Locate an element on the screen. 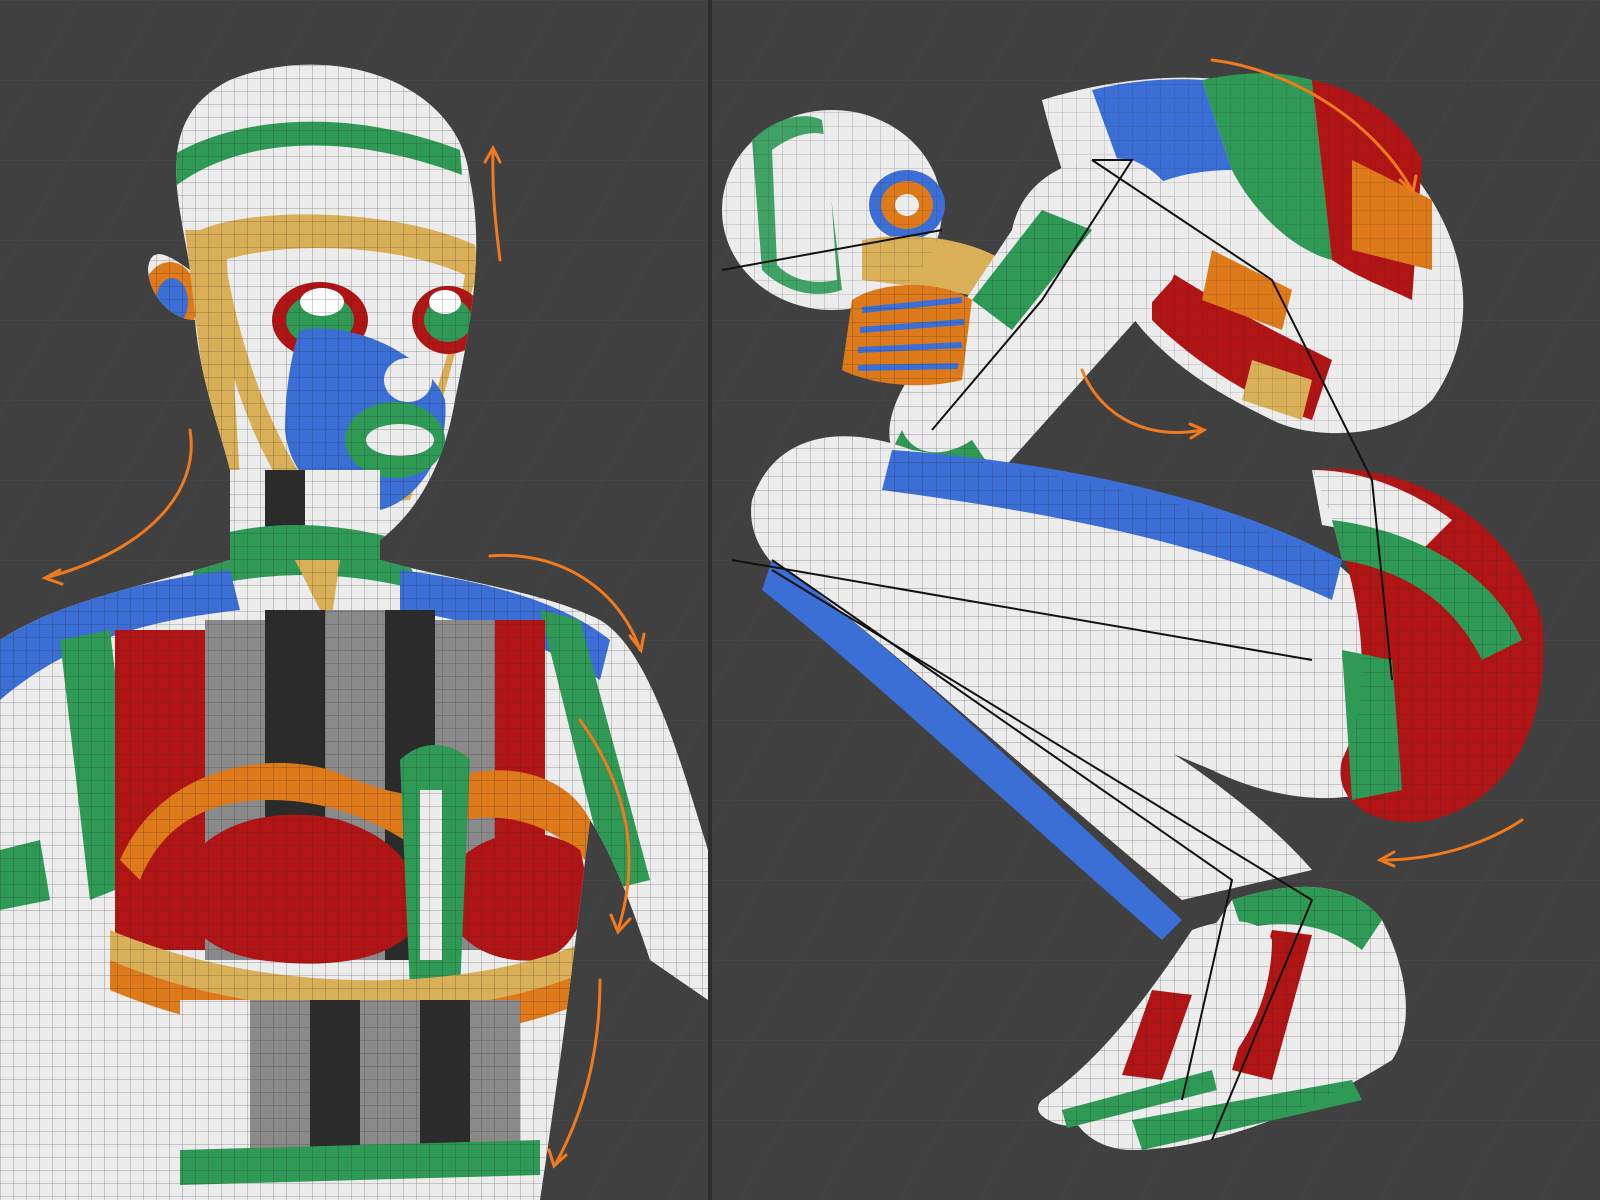  hand is located at coordinates (907, 335).